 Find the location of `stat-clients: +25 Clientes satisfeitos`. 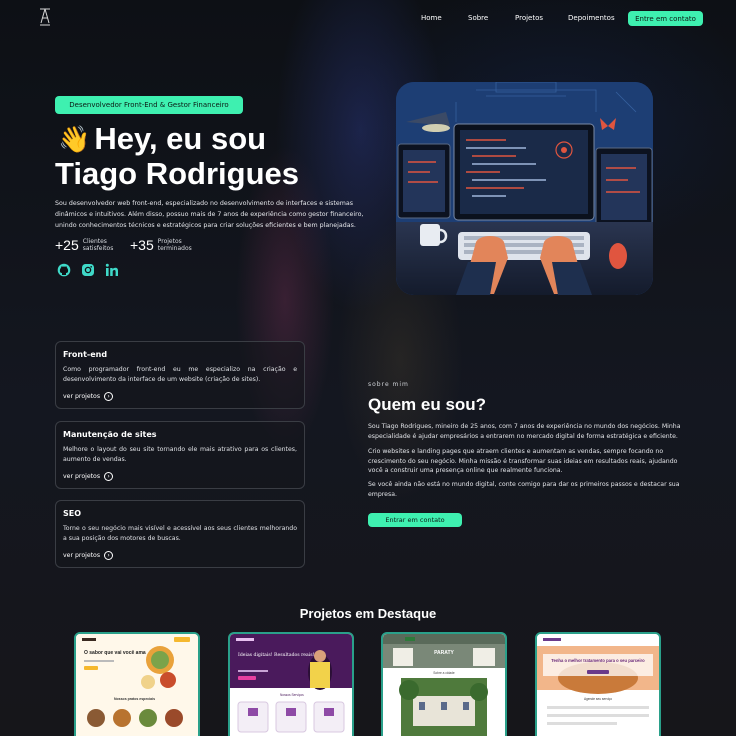

stat-clients: +25 Clientes satisfeitos is located at coordinates (89, 245).